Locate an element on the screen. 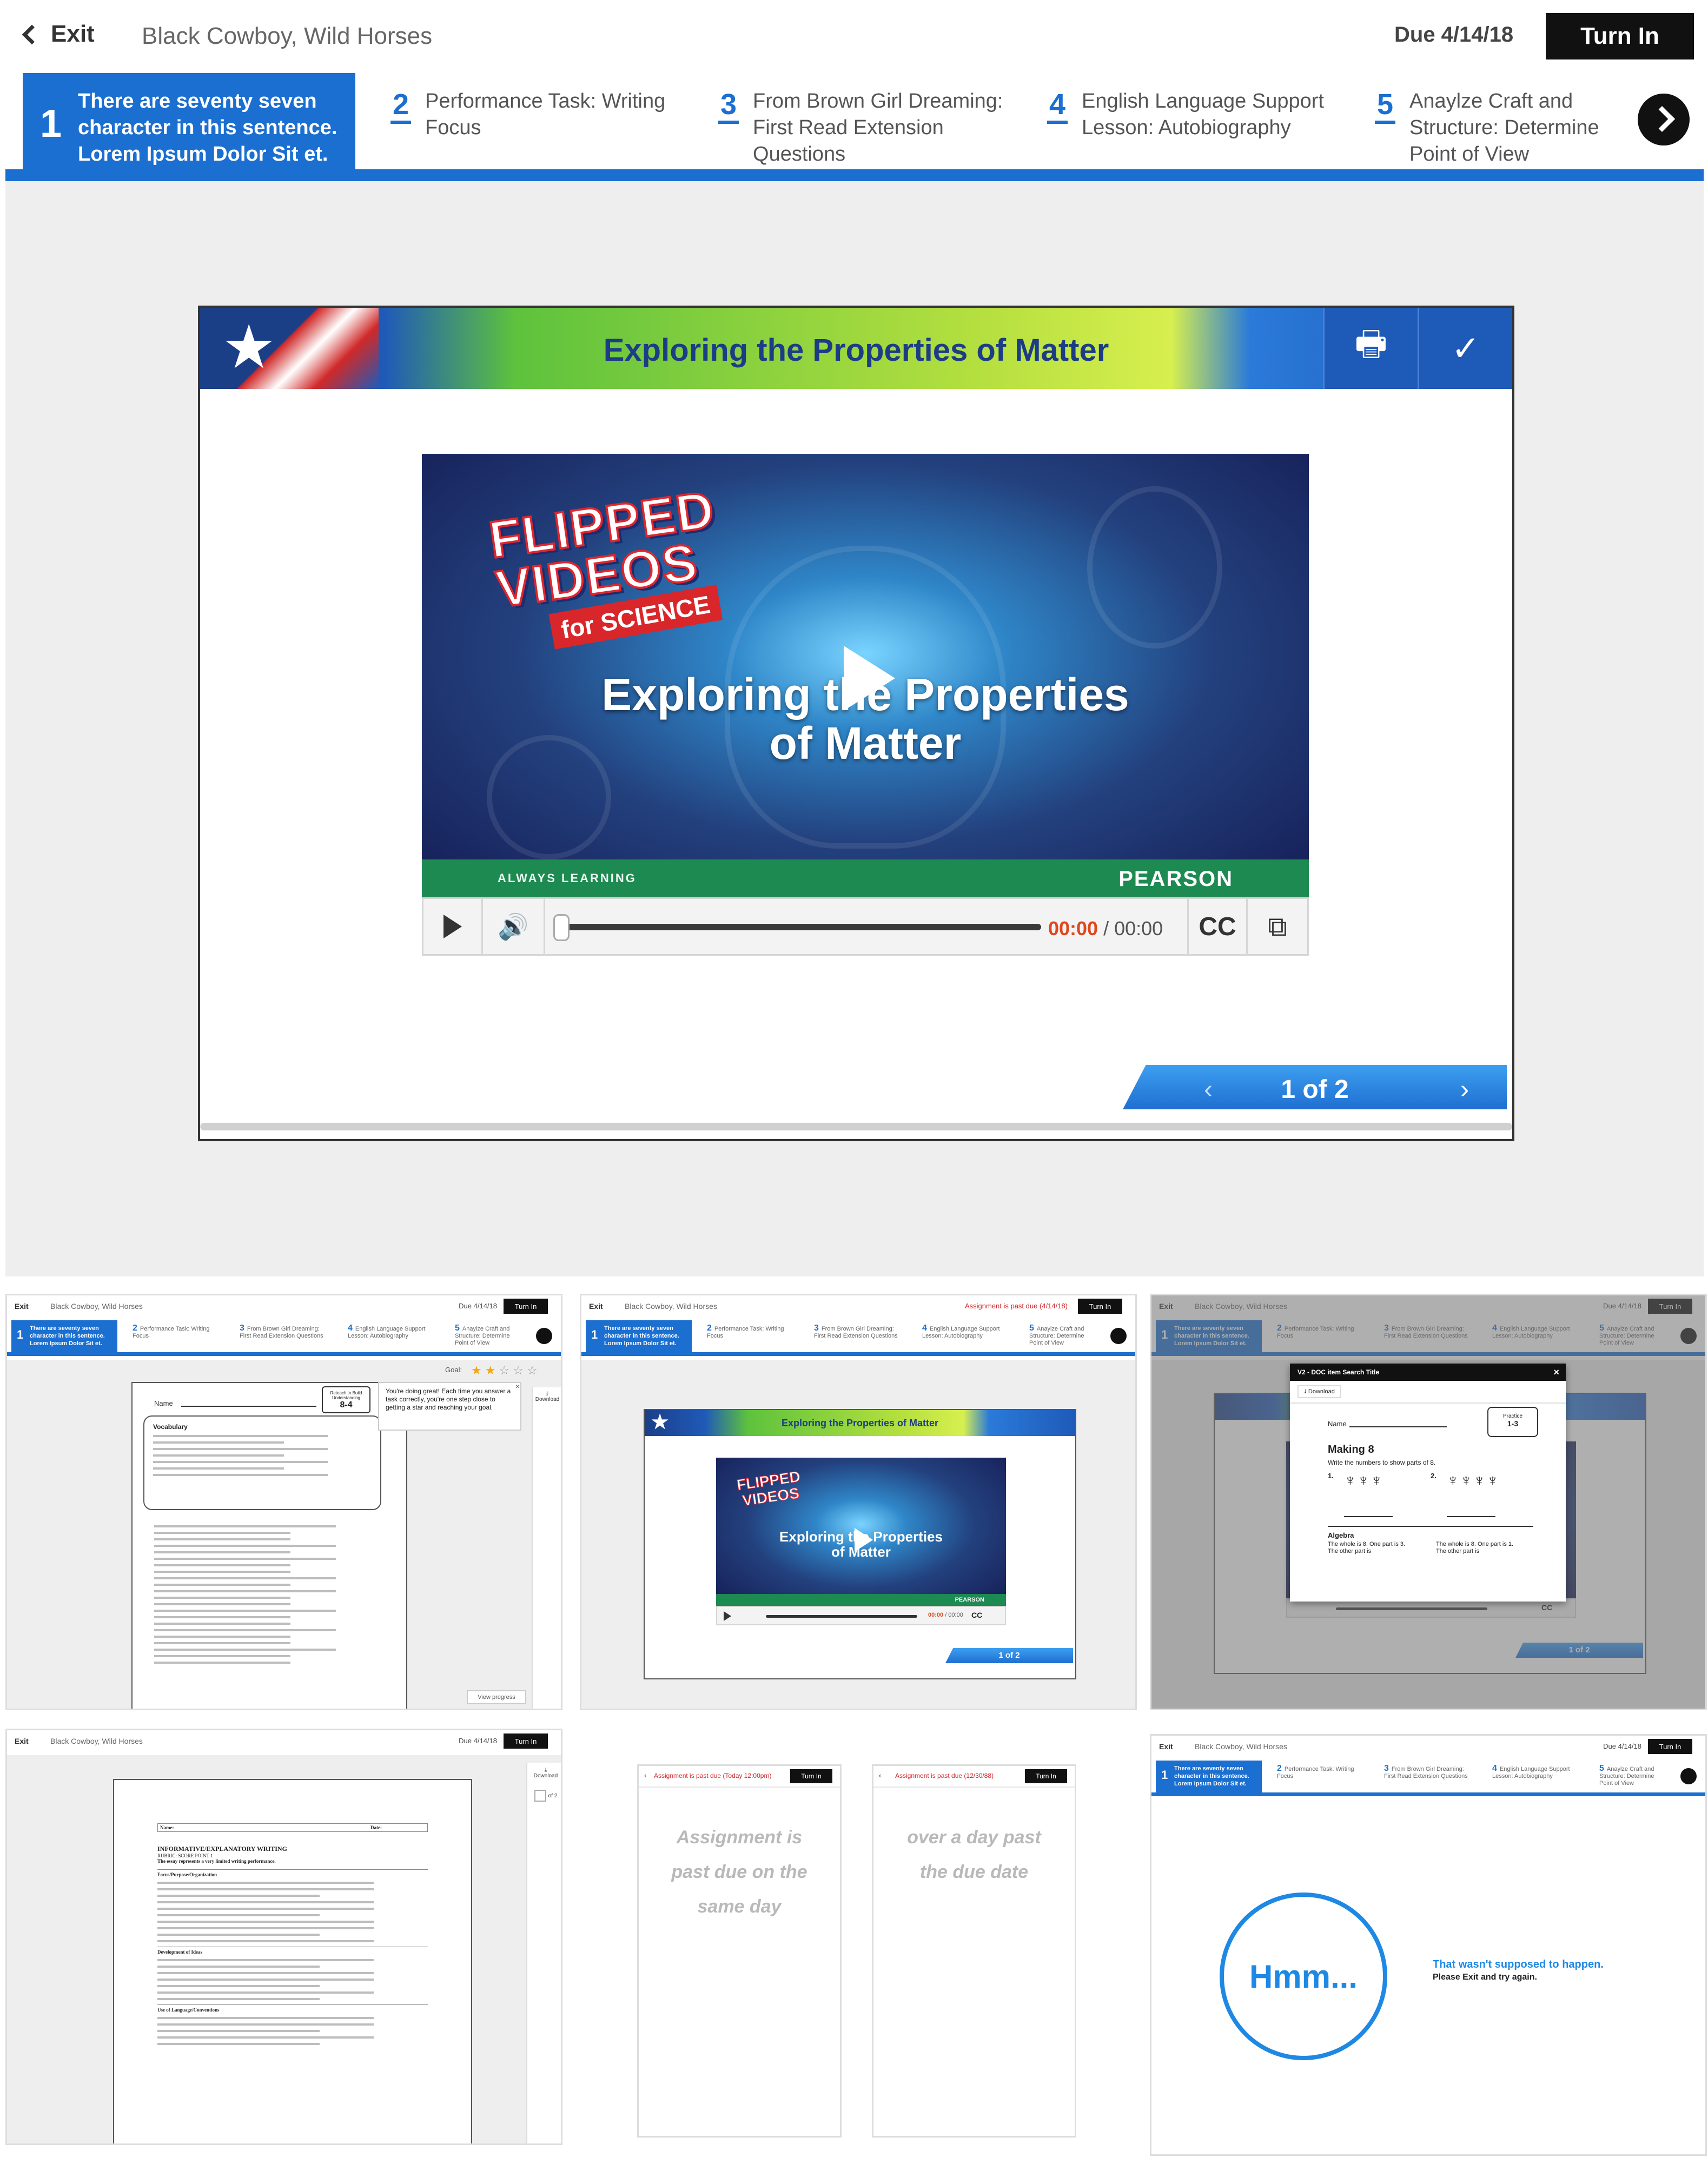 The width and height of the screenshot is (1708, 2157). always-learning-text: ALWAYS LEARNING is located at coordinates (567, 878).